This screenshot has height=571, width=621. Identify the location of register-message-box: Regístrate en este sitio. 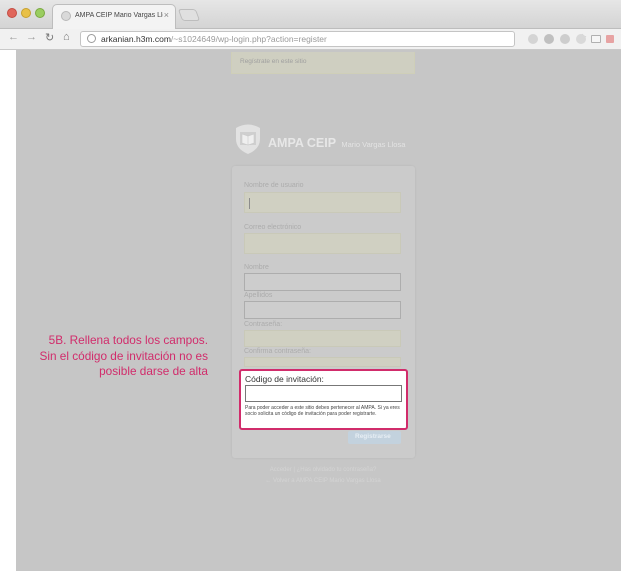
(323, 63).